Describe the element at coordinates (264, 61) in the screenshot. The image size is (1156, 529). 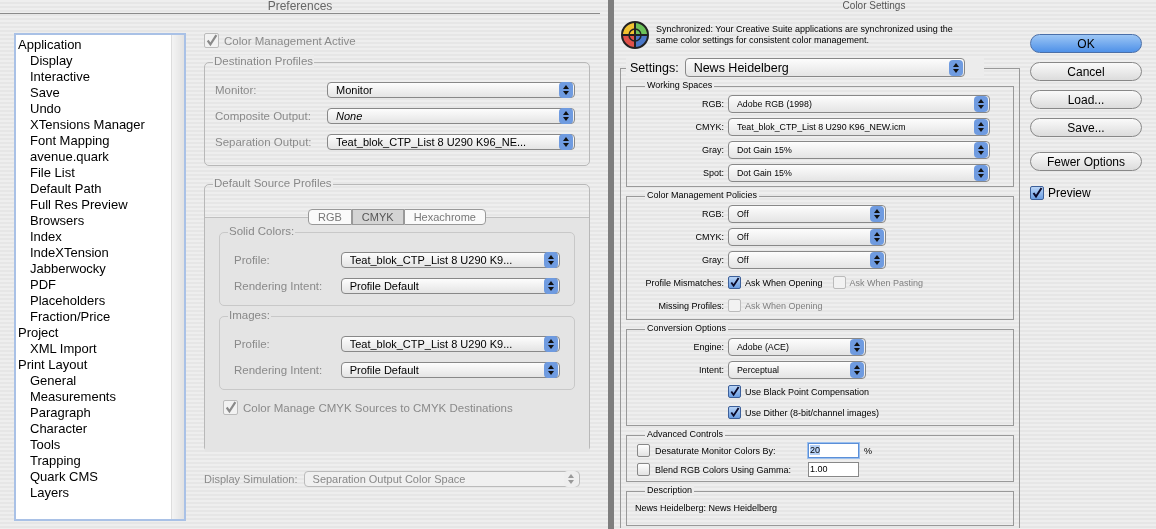
I see `group-title: Destination Profiles` at that location.